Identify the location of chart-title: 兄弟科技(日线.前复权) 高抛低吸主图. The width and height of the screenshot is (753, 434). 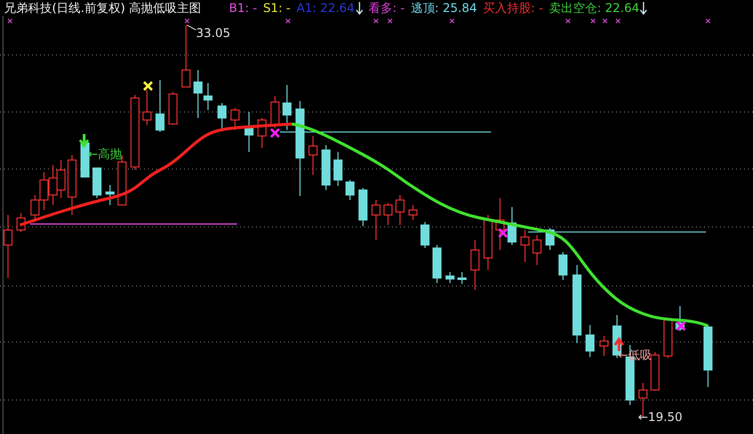
(102, 8).